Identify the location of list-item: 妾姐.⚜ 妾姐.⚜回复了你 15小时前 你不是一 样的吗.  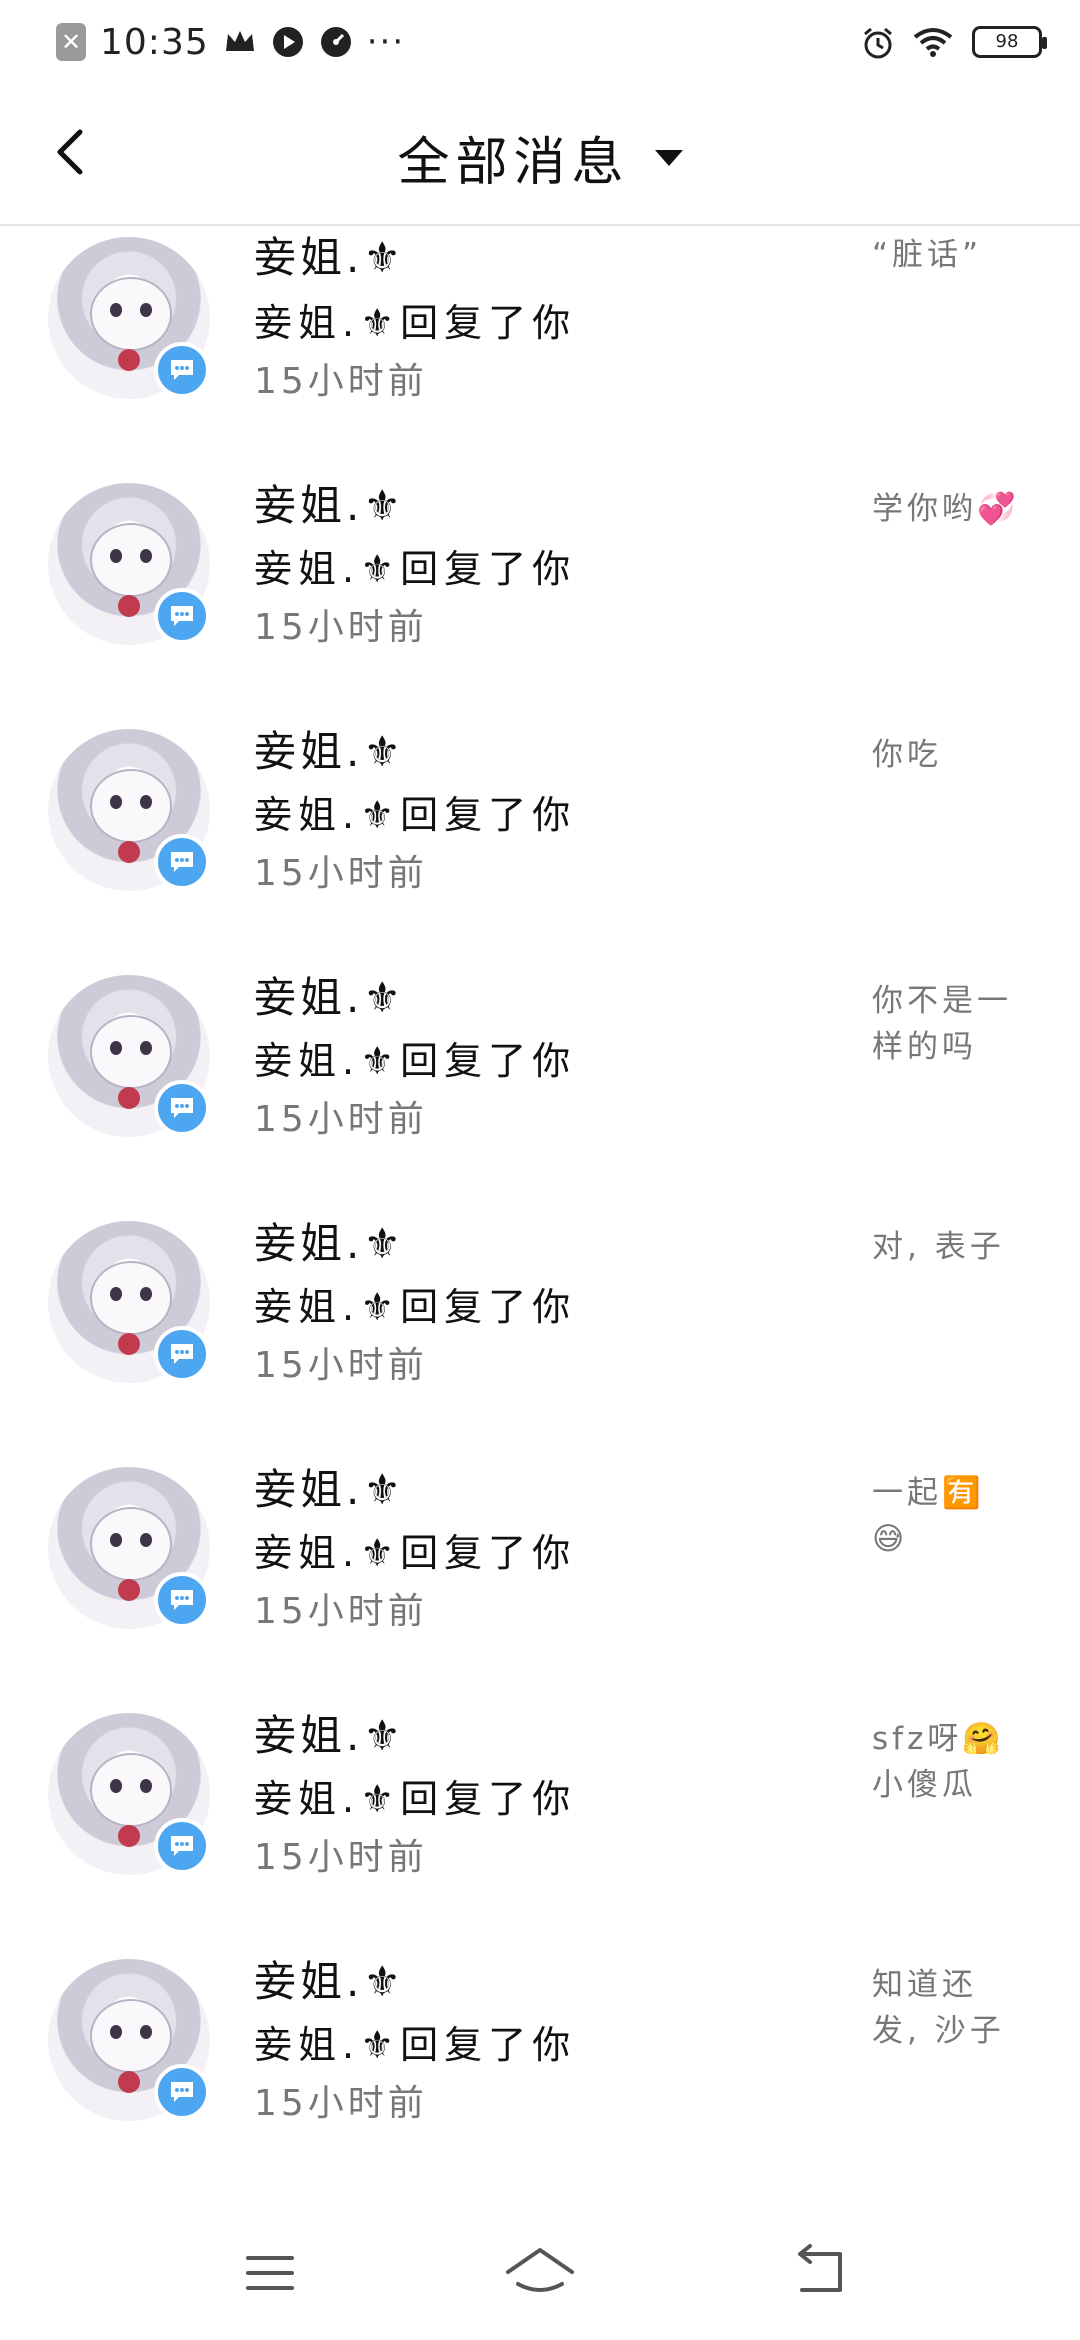
(540, 1087).